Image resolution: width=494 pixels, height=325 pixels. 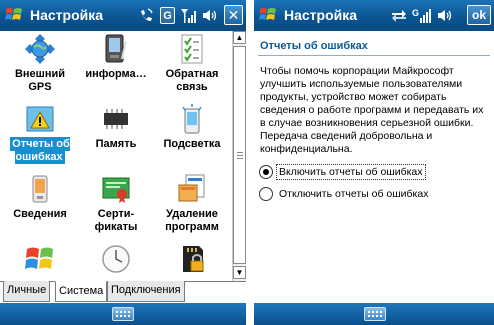 What do you see at coordinates (27, 291) in the screenshot?
I see `tab-personal: Личные` at bounding box center [27, 291].